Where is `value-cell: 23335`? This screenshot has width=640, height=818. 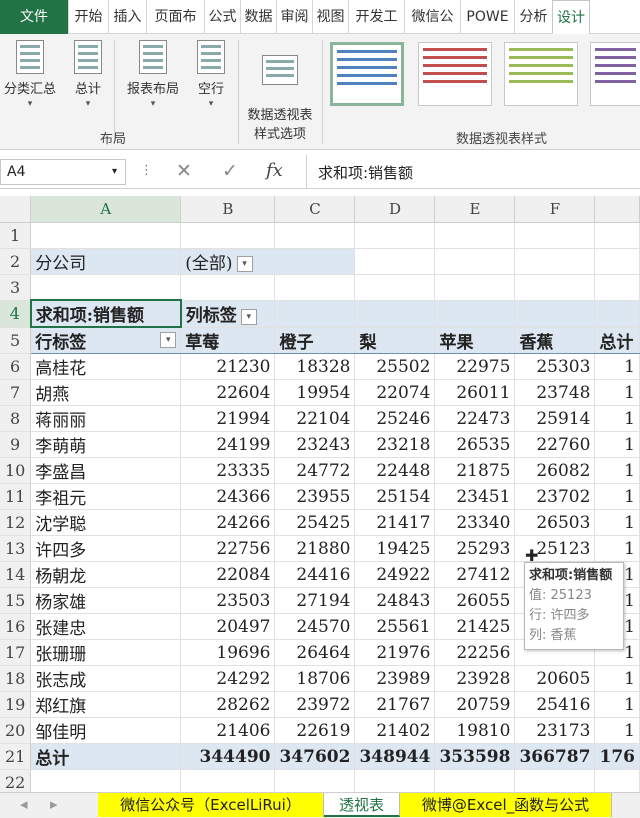 value-cell: 23335 is located at coordinates (228, 470).